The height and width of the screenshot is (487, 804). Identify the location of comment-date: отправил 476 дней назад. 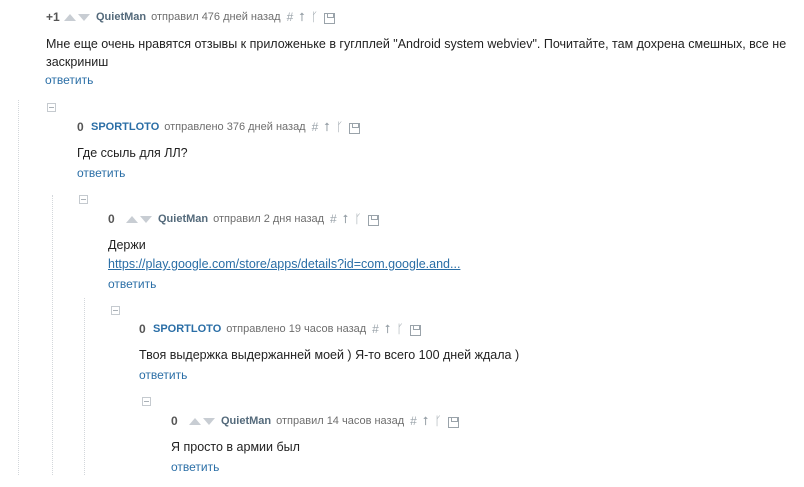
(216, 17).